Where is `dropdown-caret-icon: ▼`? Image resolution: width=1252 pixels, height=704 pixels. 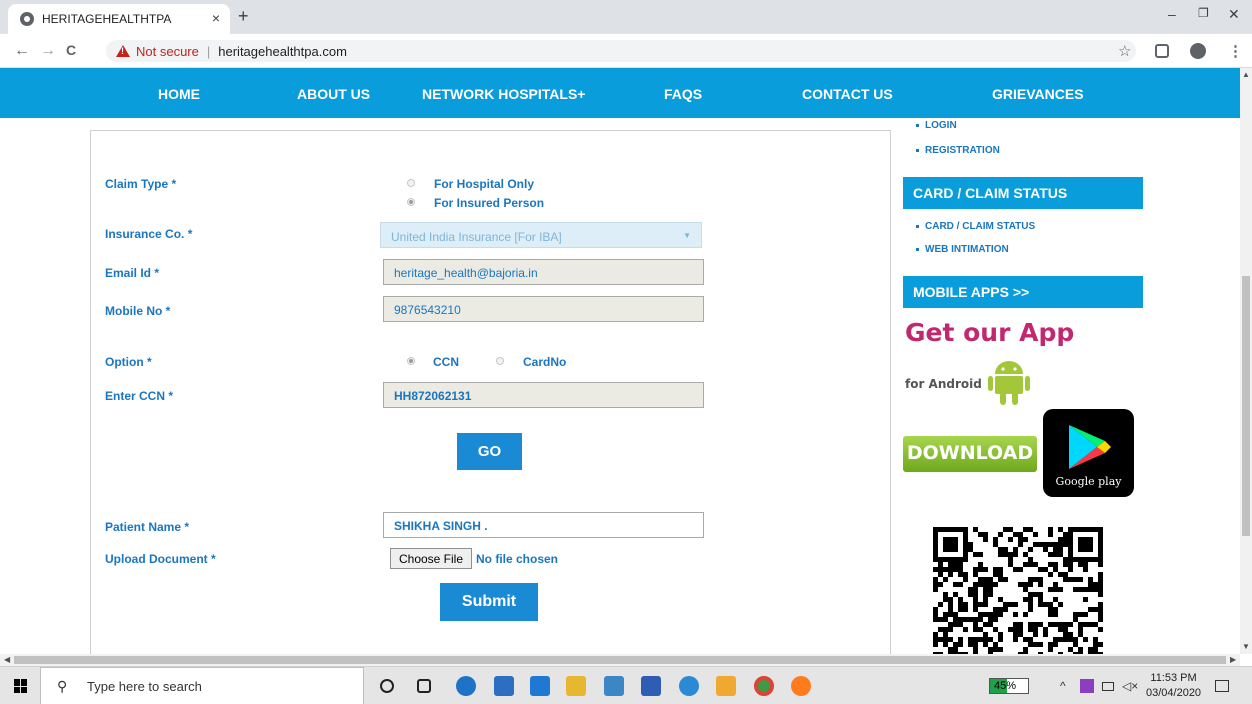
dropdown-caret-icon: ▼ is located at coordinates (687, 235).